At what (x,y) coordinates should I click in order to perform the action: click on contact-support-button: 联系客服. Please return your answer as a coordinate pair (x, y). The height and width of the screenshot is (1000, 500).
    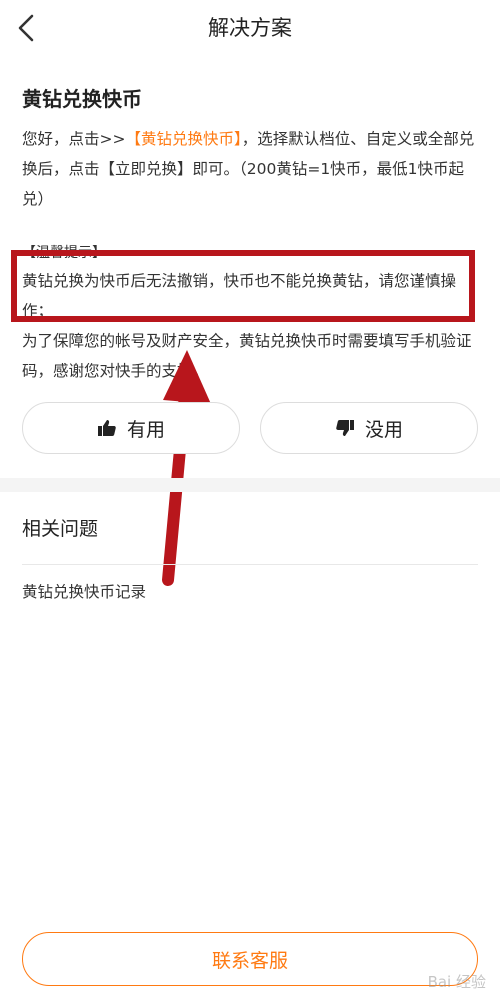
    Looking at the image, I should click on (250, 959).